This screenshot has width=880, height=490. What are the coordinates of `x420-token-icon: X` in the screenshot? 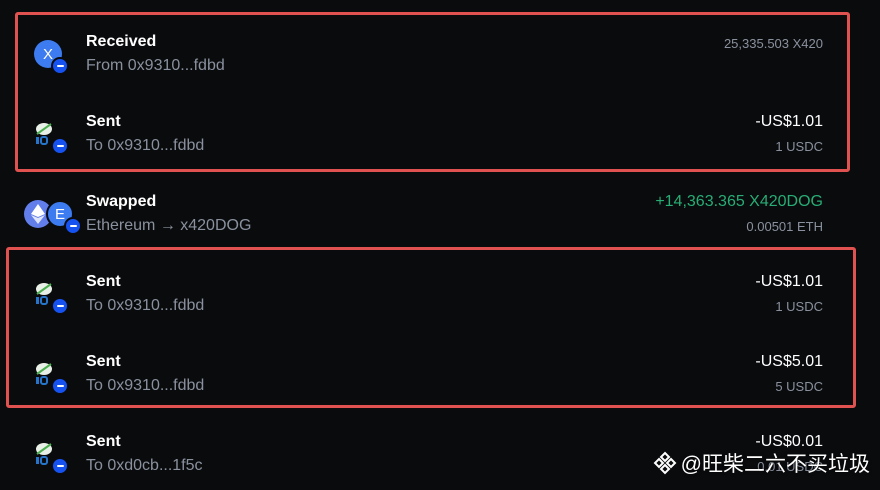 It's located at (51, 57).